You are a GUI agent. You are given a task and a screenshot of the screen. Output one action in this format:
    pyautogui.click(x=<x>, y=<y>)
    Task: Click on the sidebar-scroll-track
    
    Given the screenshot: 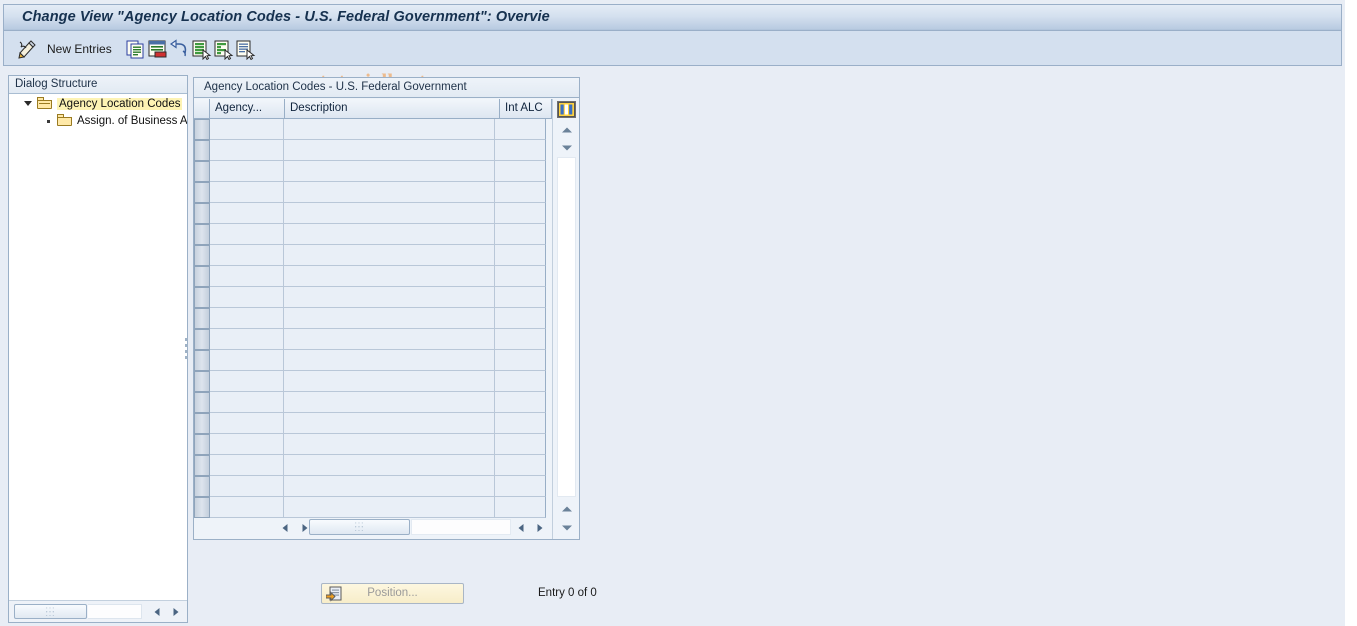 What is the action you would take?
    pyautogui.click(x=115, y=611)
    